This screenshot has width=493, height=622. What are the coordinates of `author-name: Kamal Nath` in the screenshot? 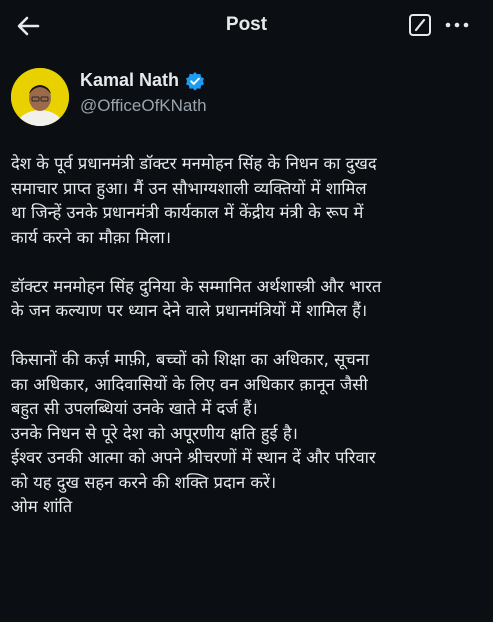 It's located at (129, 80).